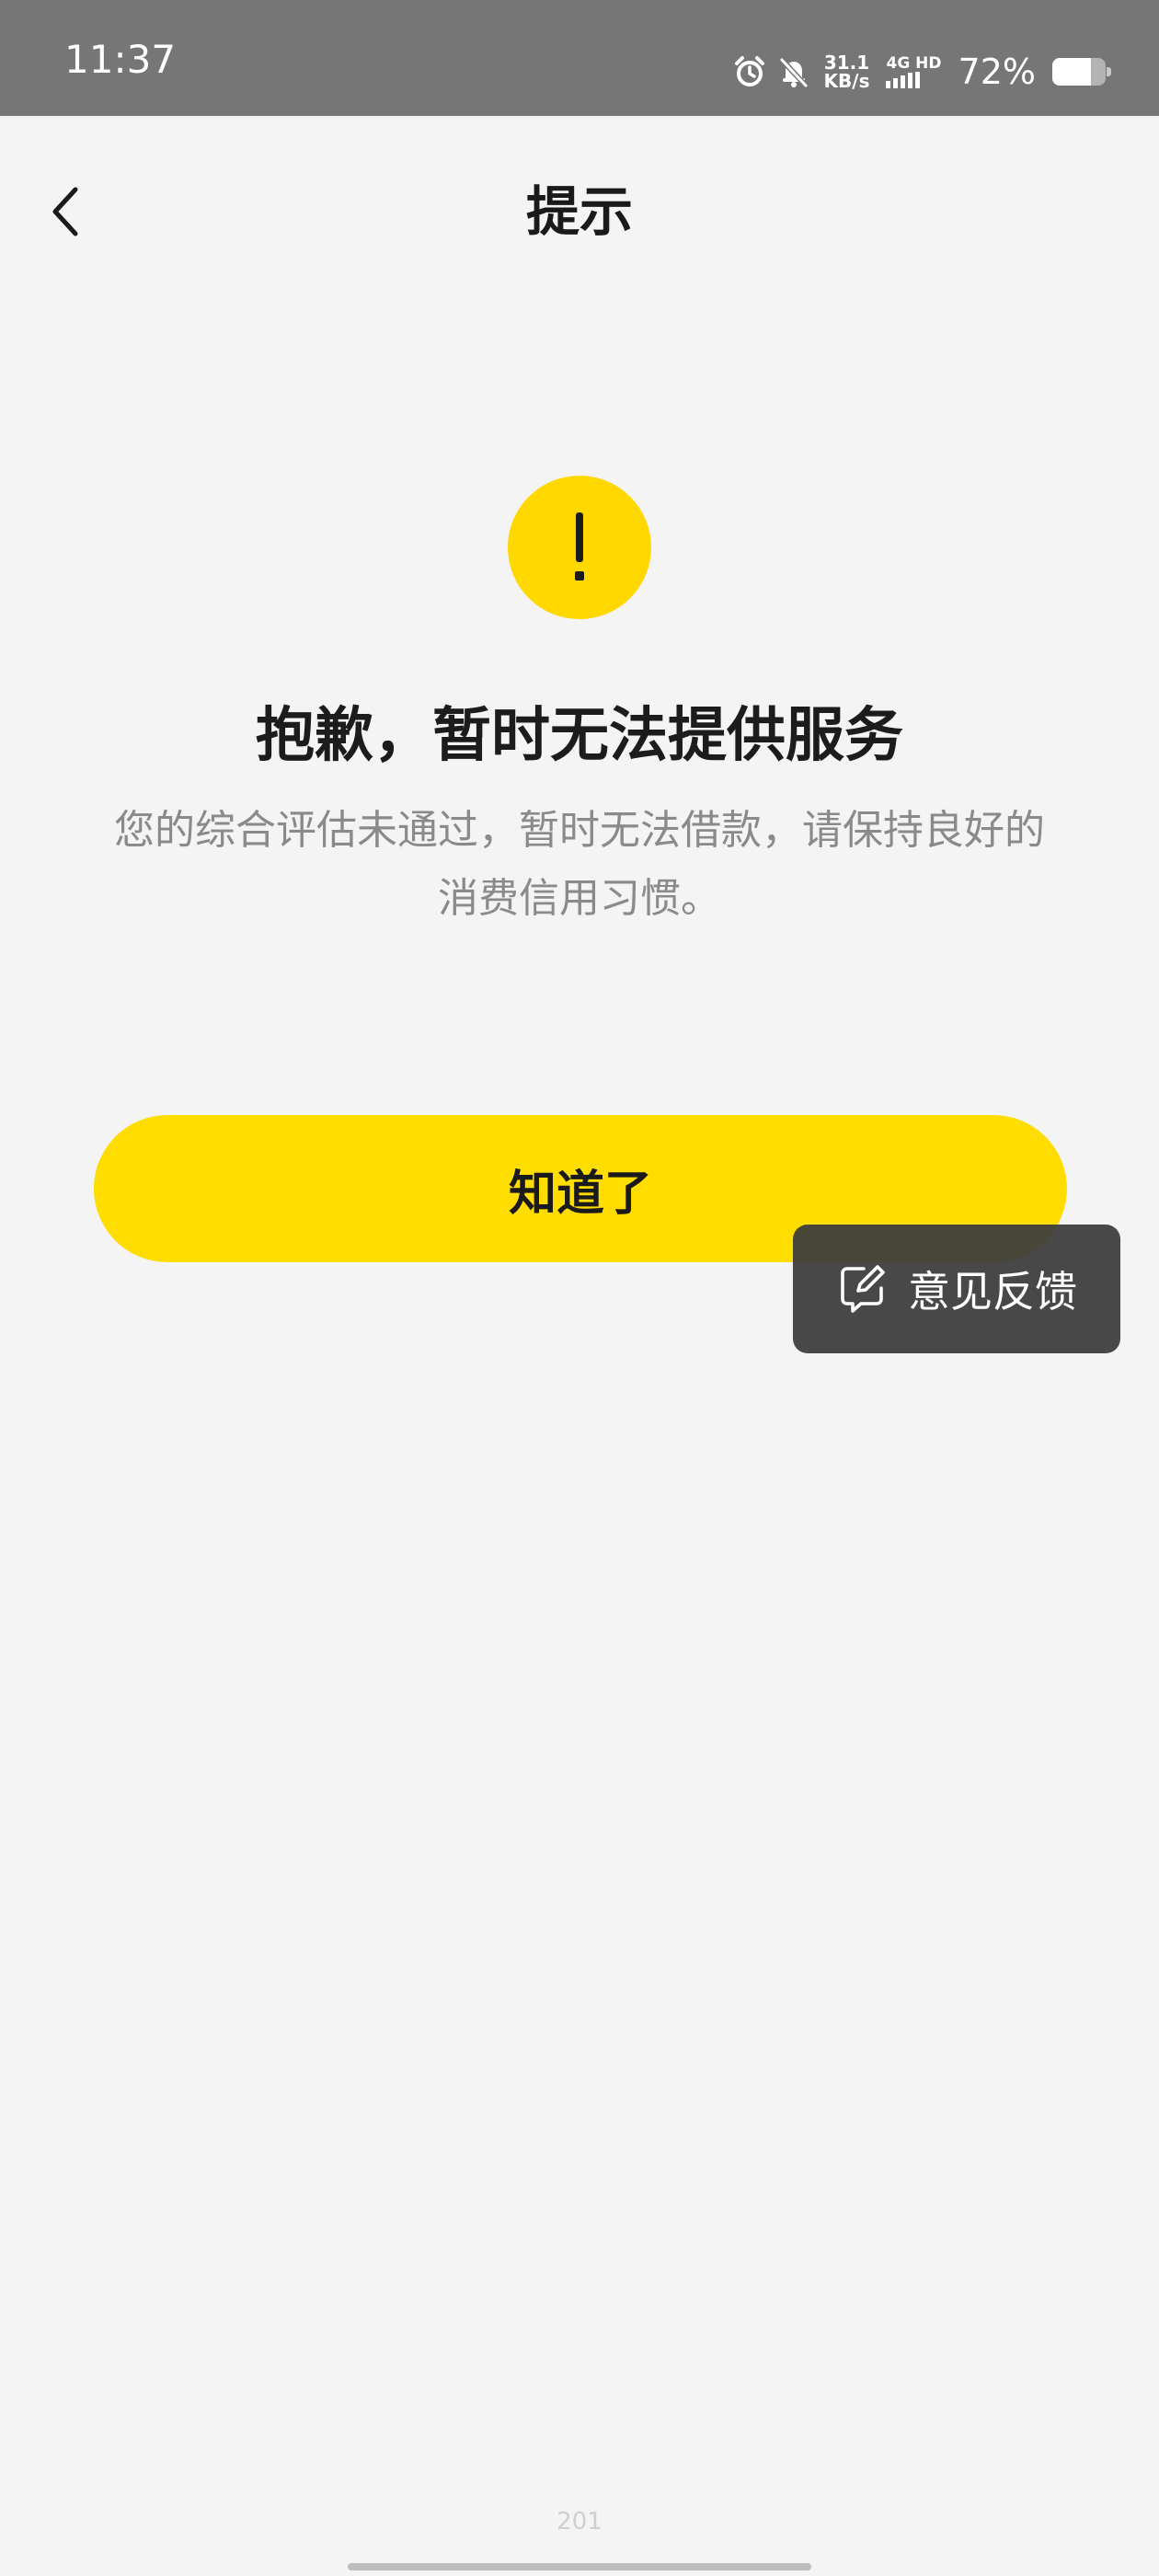 This screenshot has height=2576, width=1159. I want to click on error-headline: 抱歉，暂时无法提供服务, so click(579, 736).